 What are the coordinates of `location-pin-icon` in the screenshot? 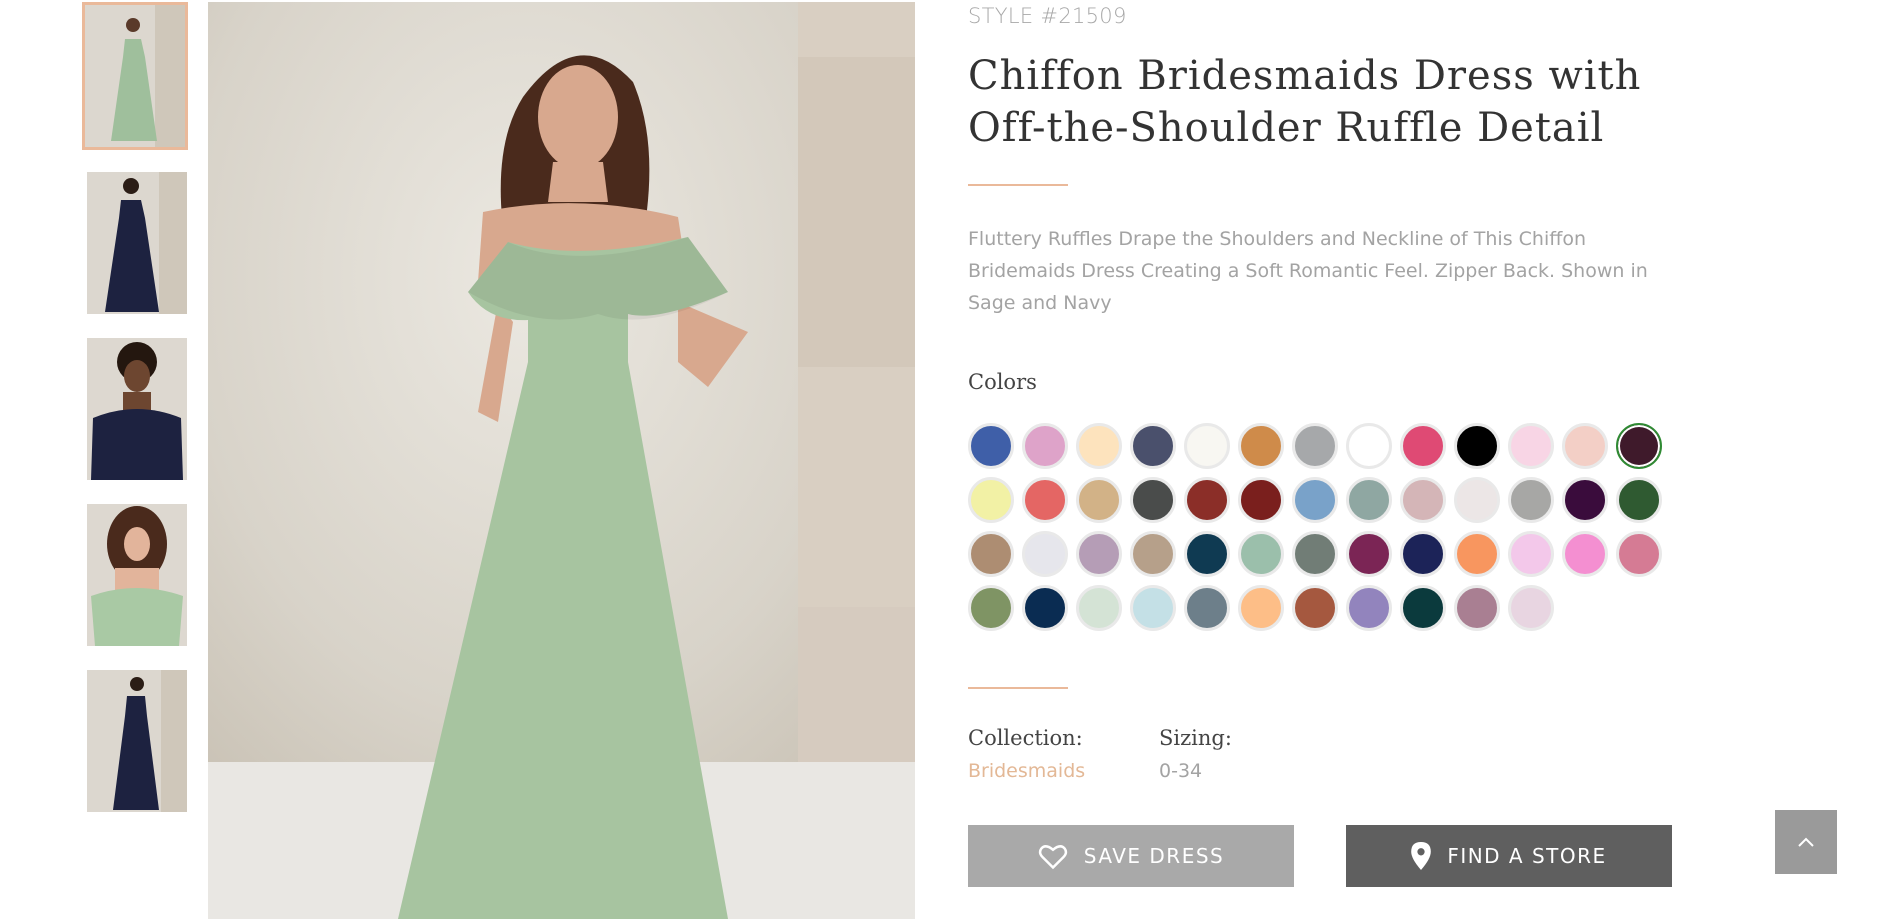 It's located at (1421, 856).